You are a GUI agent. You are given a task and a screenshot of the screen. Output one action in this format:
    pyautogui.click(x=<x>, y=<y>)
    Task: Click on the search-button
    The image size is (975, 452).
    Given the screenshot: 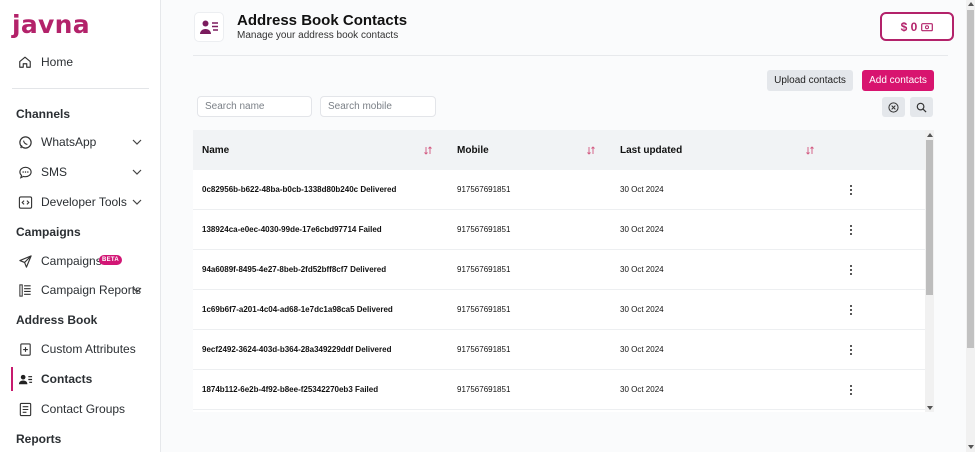 What is the action you would take?
    pyautogui.click(x=921, y=107)
    